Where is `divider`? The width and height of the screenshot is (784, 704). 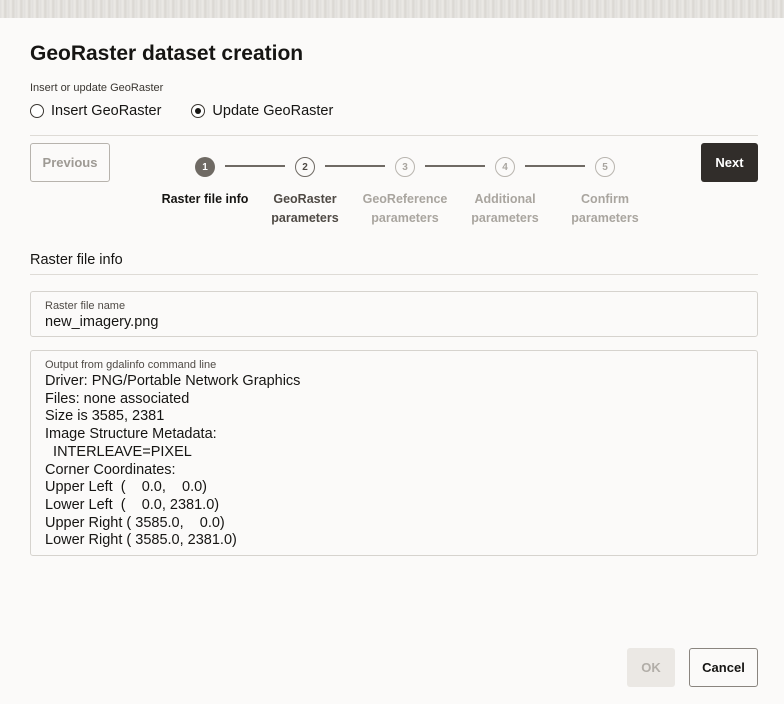
divider is located at coordinates (394, 135).